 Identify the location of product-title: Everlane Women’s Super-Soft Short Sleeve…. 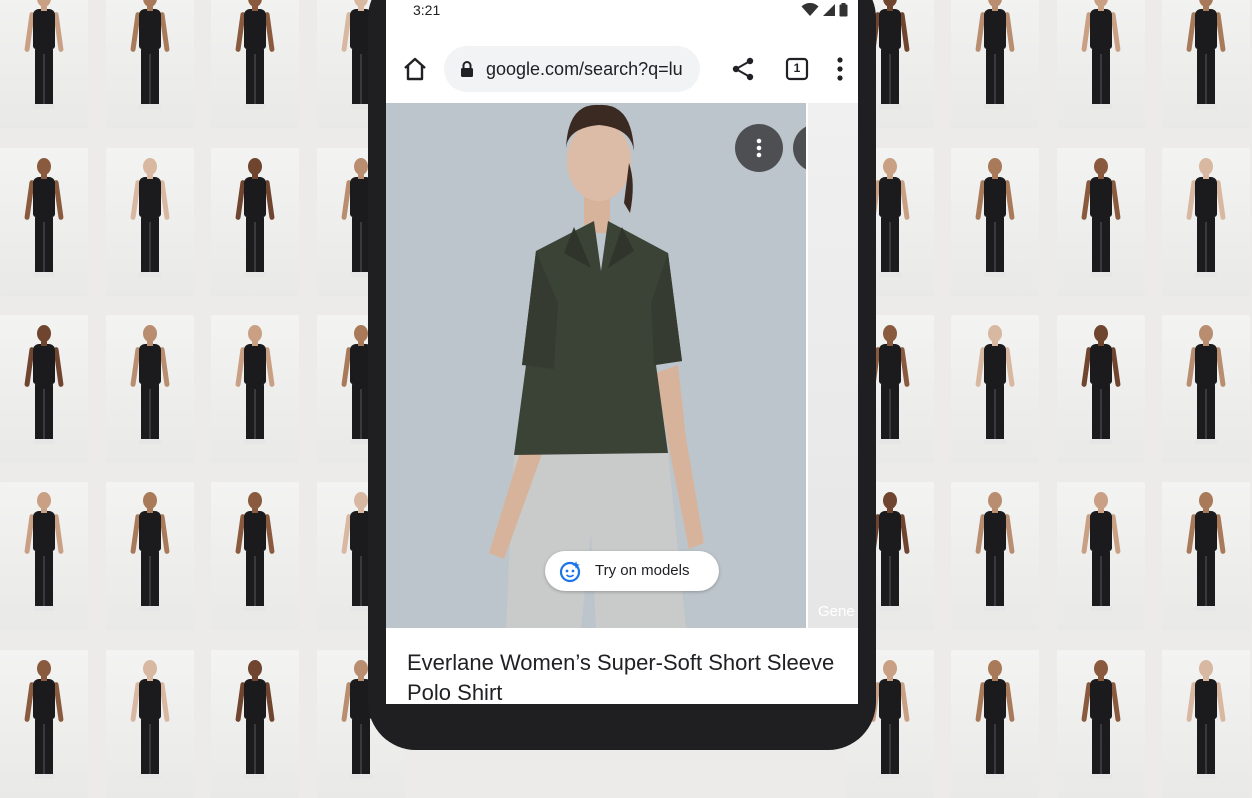
(622, 676).